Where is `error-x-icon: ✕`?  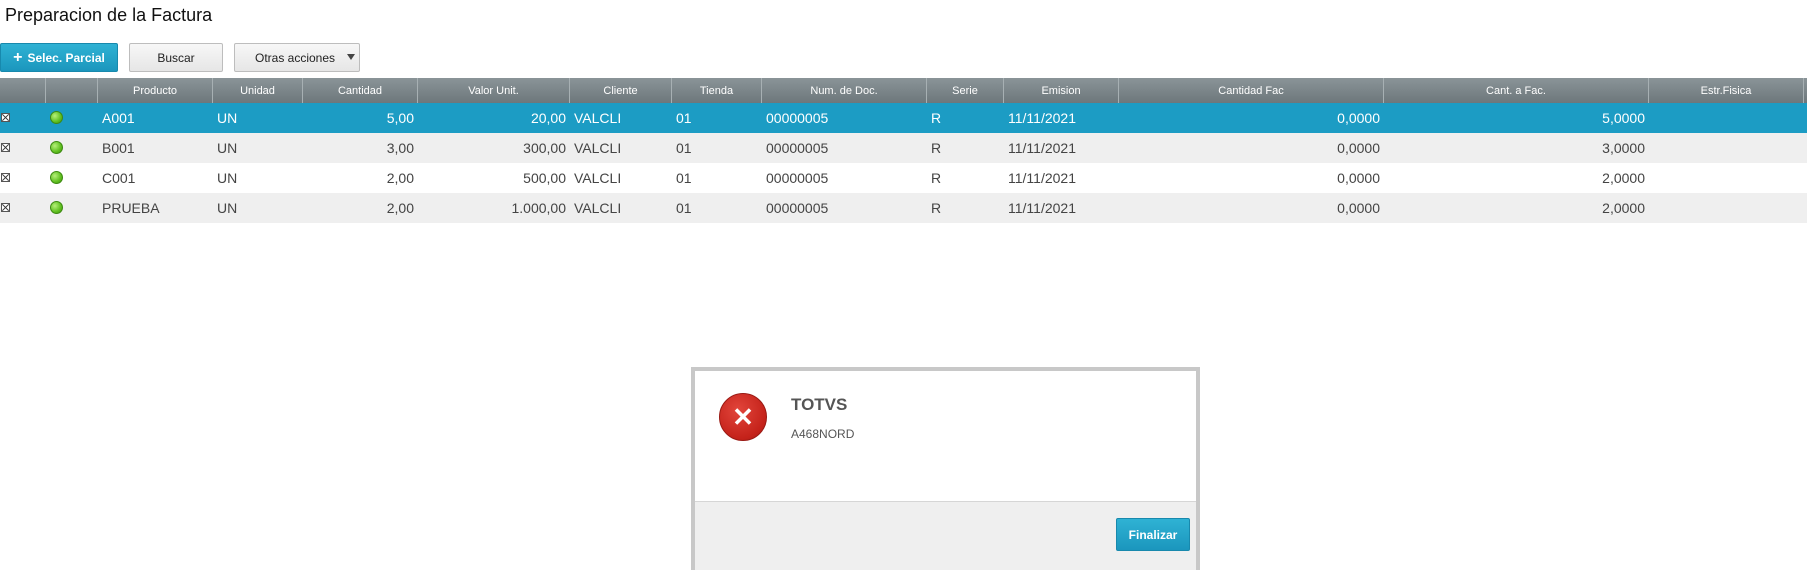
error-x-icon: ✕ is located at coordinates (743, 417).